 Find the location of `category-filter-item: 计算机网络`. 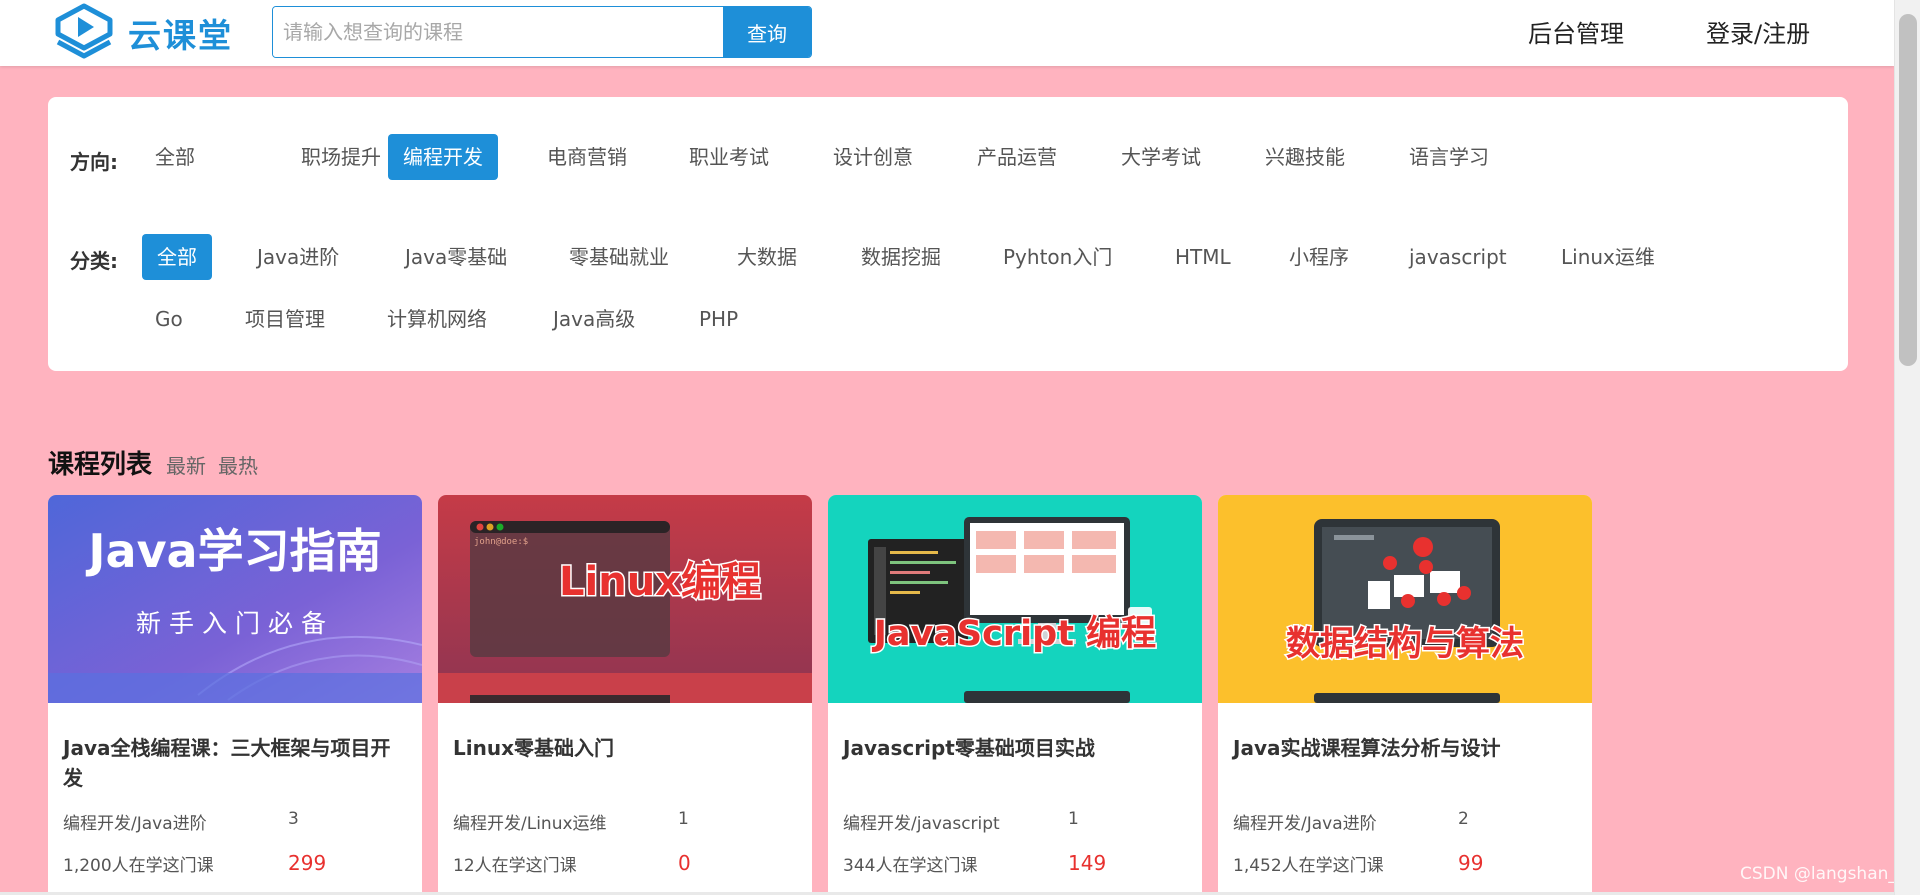

category-filter-item: 计算机网络 is located at coordinates (437, 319).